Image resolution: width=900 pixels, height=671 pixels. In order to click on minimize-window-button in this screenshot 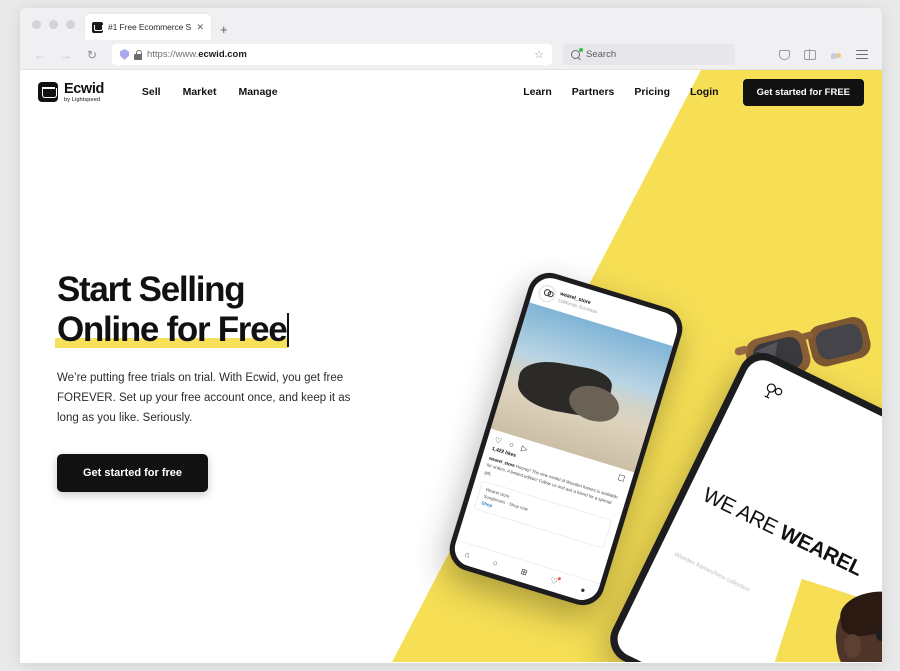, I will do `click(53, 24)`.